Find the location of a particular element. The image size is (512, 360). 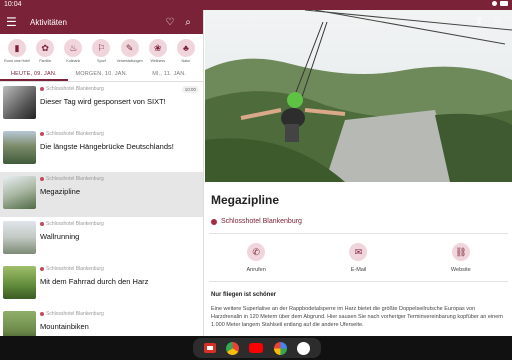

time-badge: 10:00 is located at coordinates (190, 89).